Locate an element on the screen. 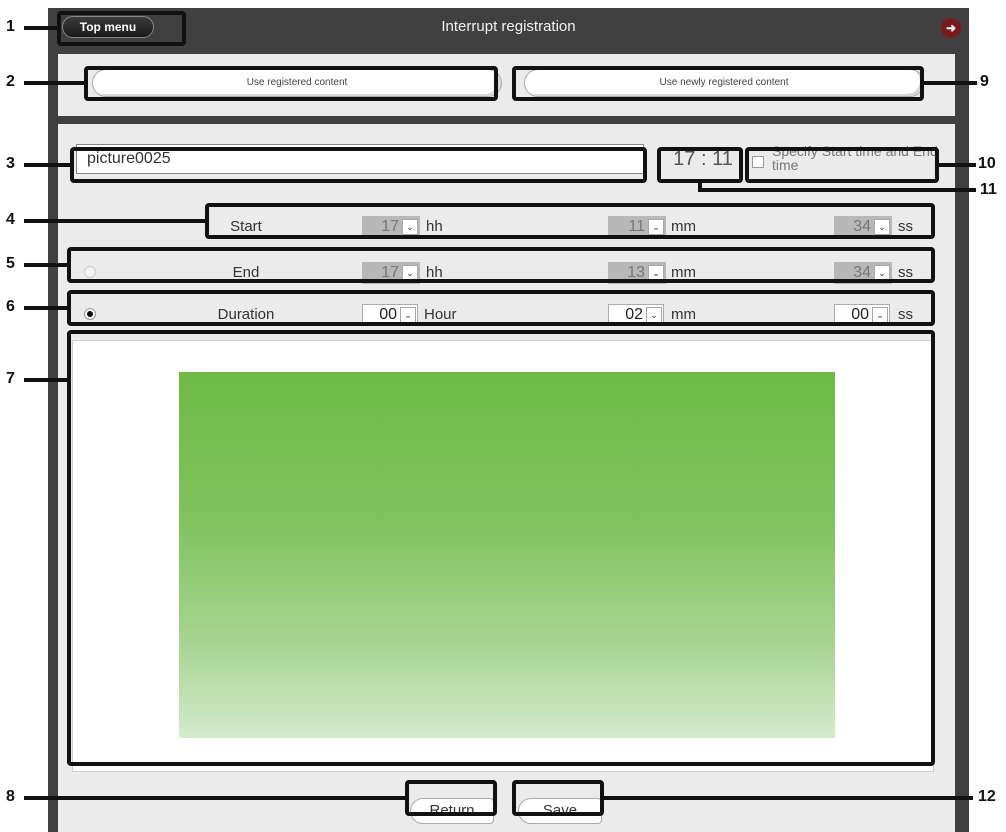  callout-number-1: 1 is located at coordinates (10, 26).